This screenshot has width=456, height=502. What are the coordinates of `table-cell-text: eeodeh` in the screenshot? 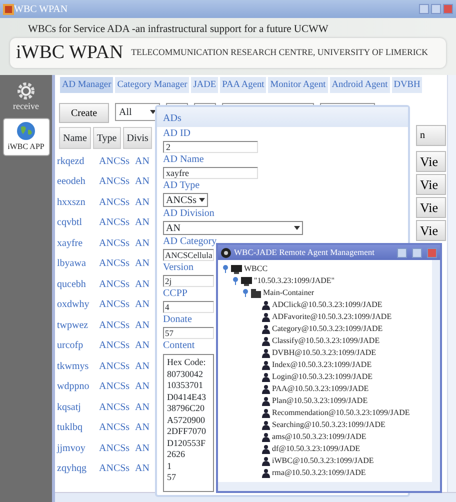 It's located at (71, 182).